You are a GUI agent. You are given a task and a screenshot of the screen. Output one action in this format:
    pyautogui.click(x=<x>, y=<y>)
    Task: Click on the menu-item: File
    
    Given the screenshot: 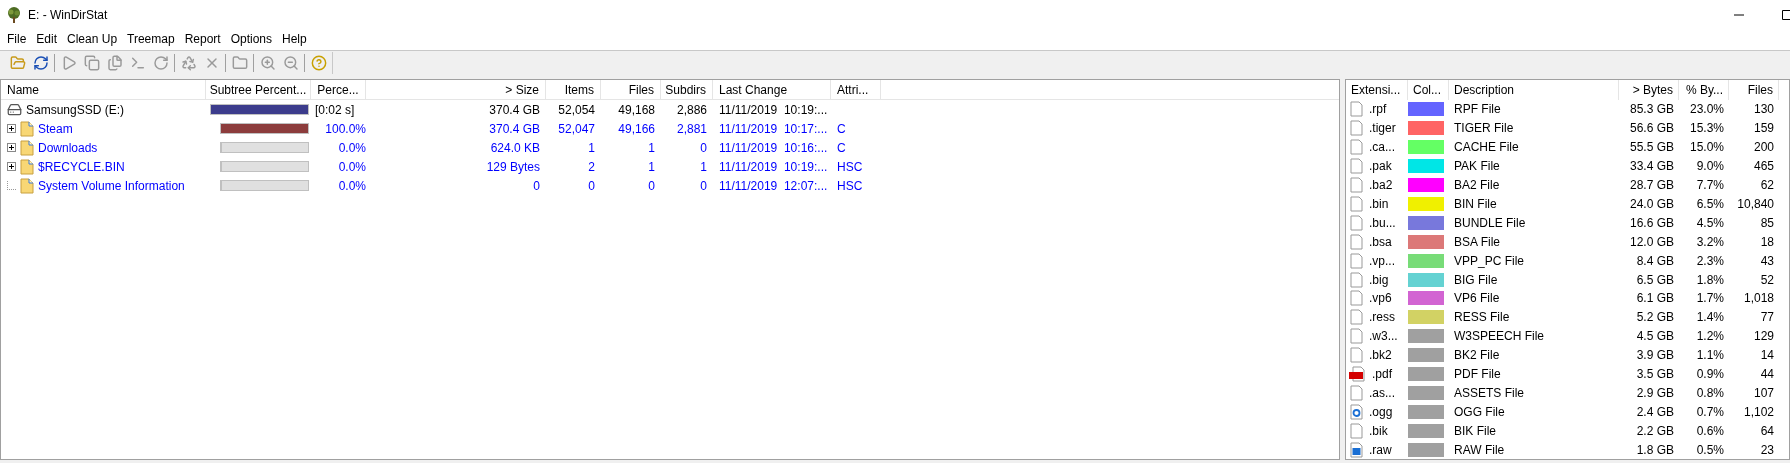 What is the action you would take?
    pyautogui.click(x=17, y=39)
    